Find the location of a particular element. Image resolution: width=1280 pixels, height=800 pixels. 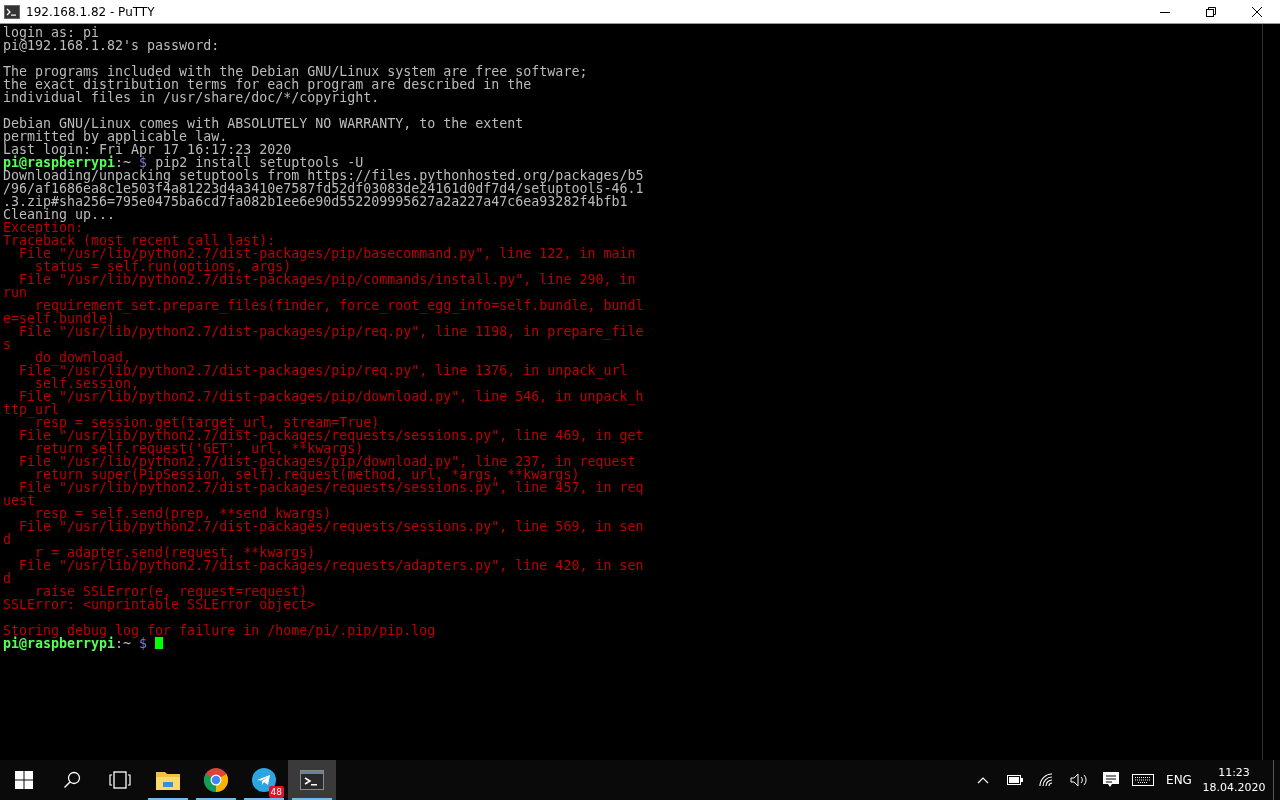

prompt-line: pi@raspberrypi:~ $ pip2 install setuptools -U is located at coordinates (183, 162).